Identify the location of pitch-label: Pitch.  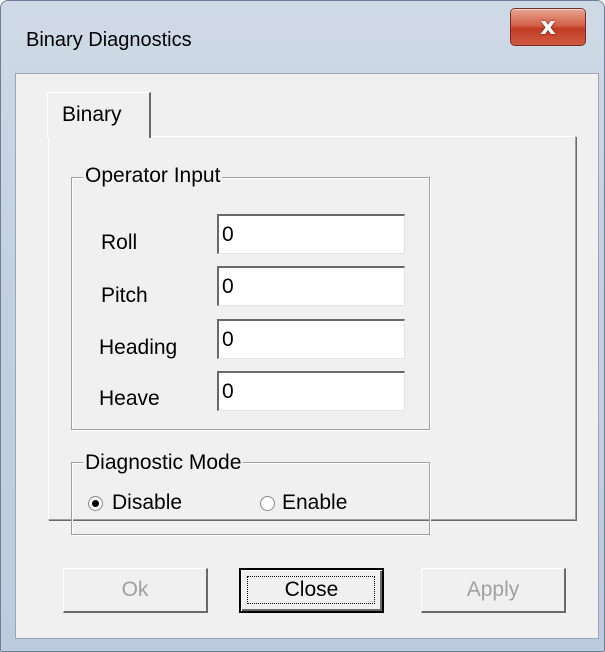
(124, 295).